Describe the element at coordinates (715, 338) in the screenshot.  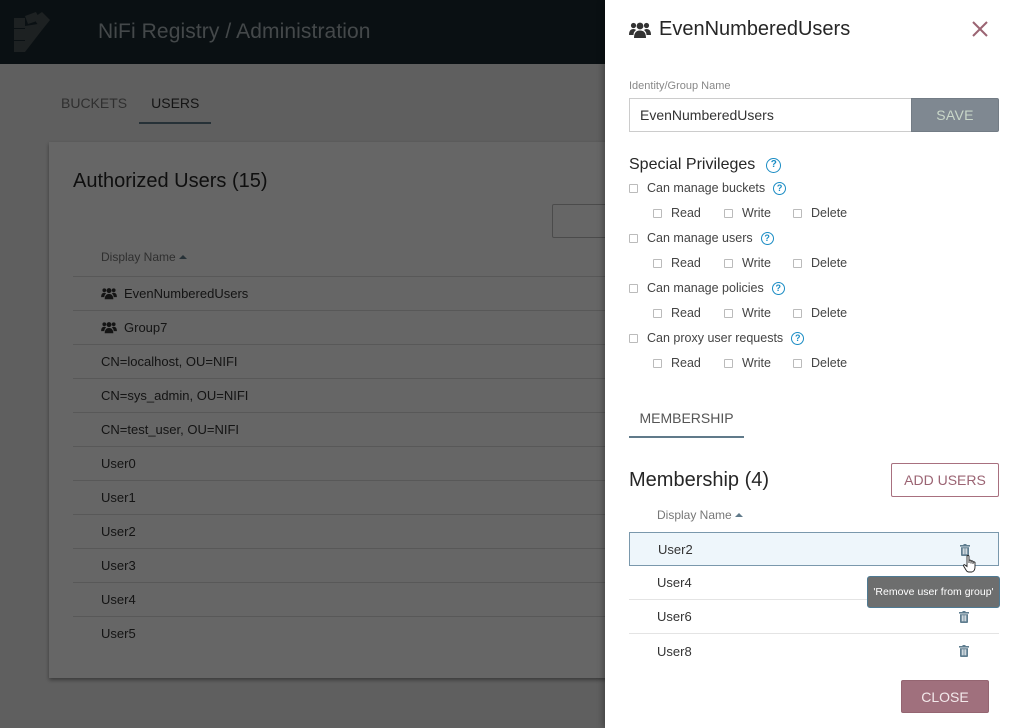
I see `privilege-label: Can proxy user requests` at that location.